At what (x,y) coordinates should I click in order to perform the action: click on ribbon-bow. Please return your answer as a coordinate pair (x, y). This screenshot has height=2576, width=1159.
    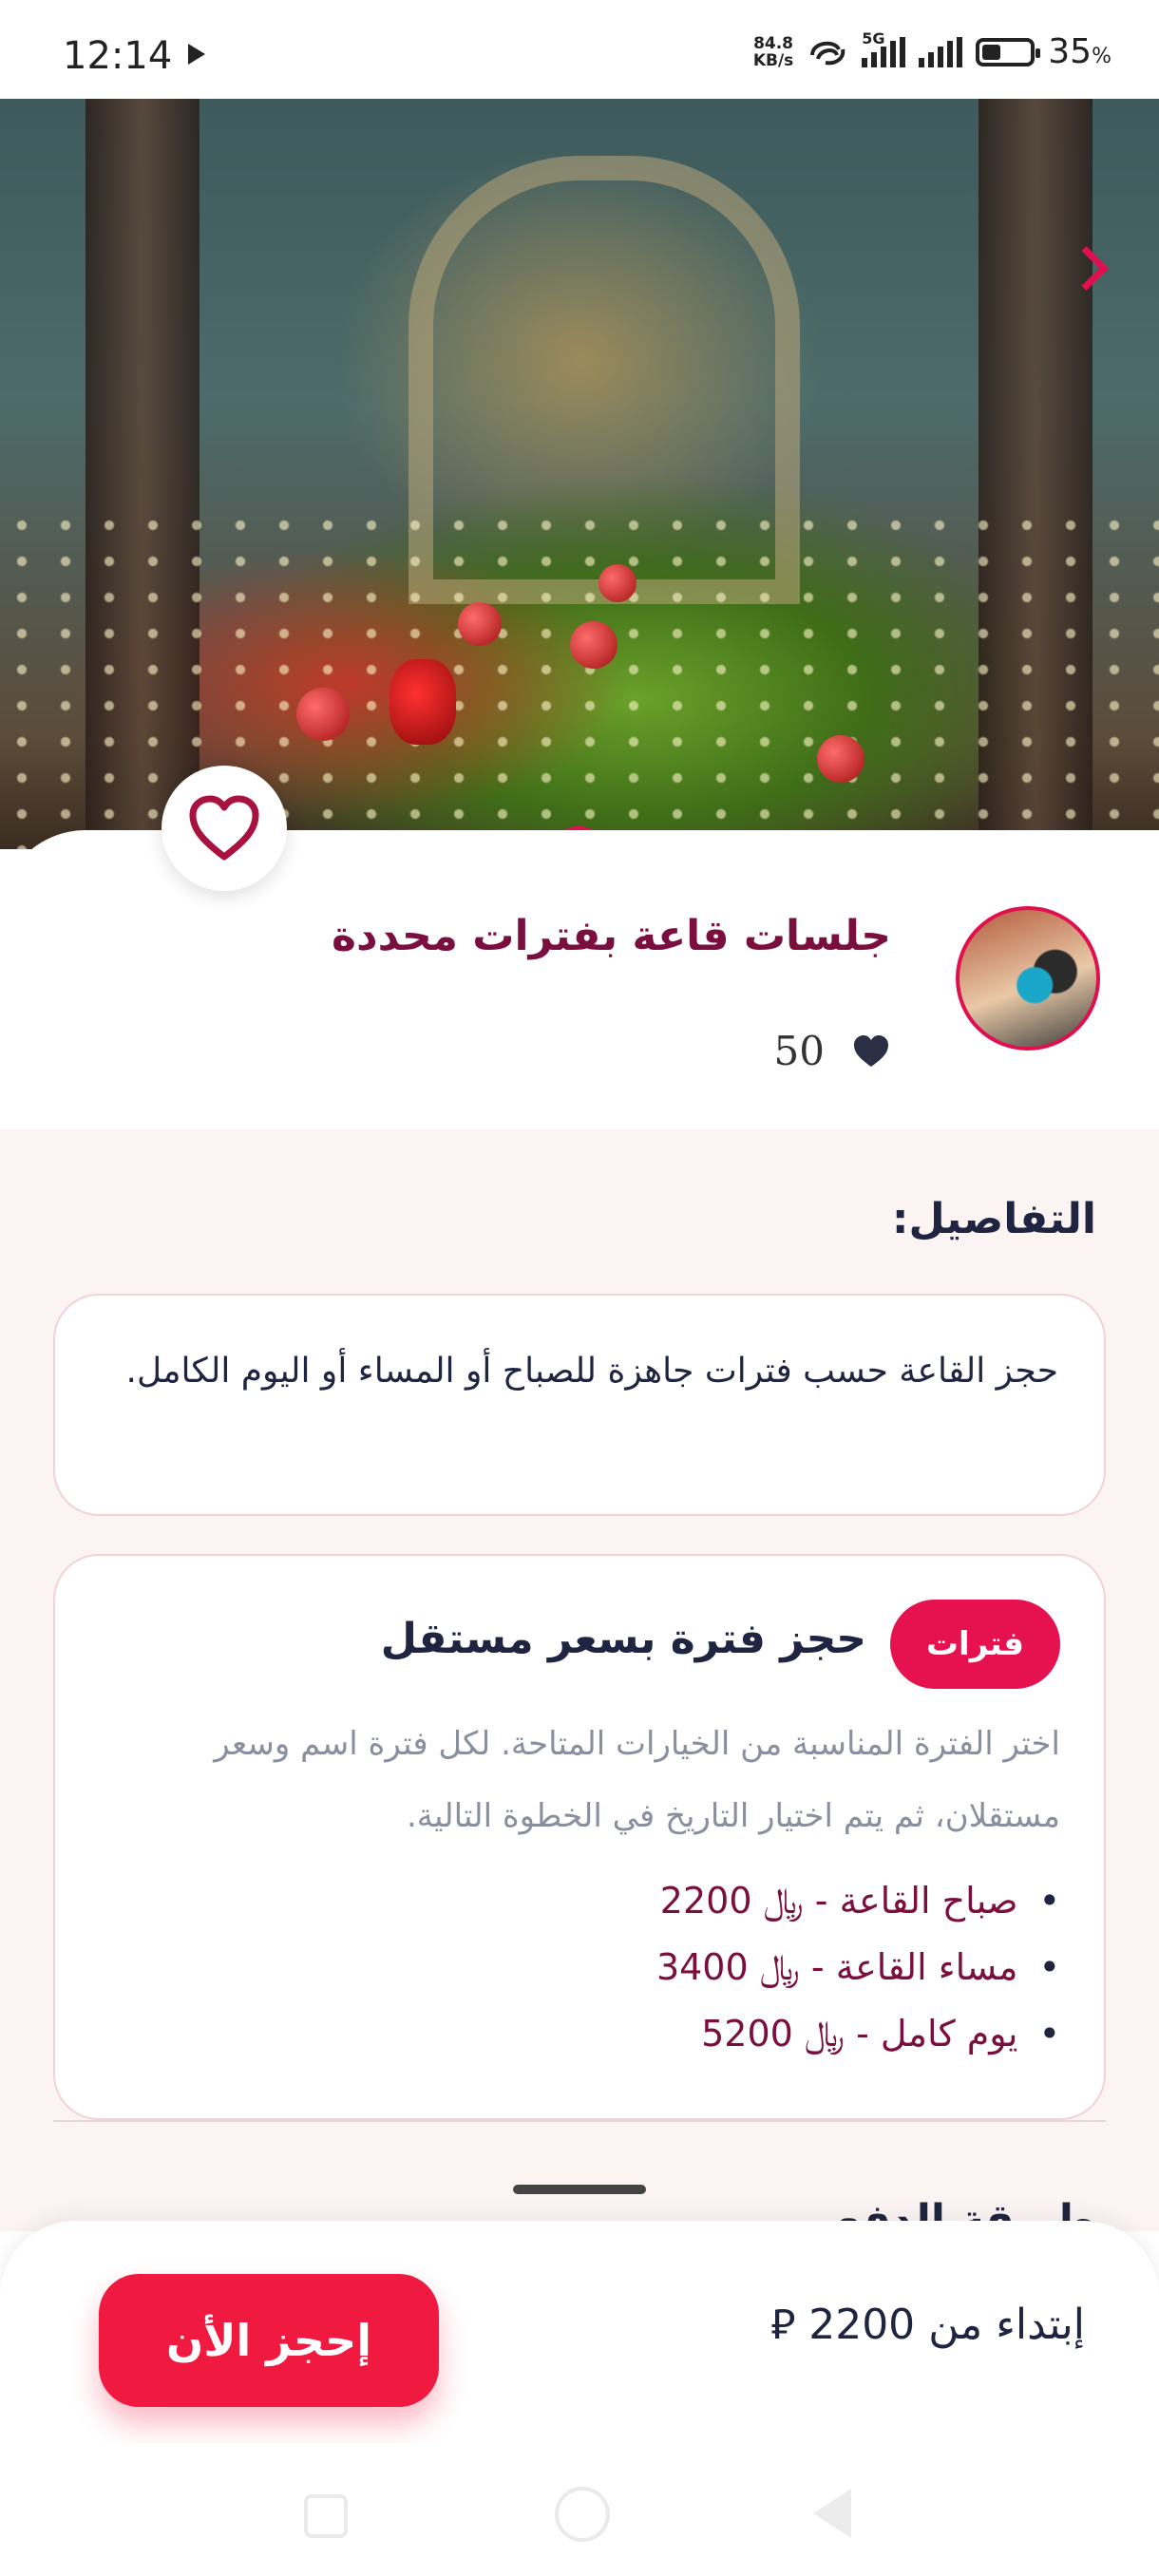
    Looking at the image, I should click on (423, 702).